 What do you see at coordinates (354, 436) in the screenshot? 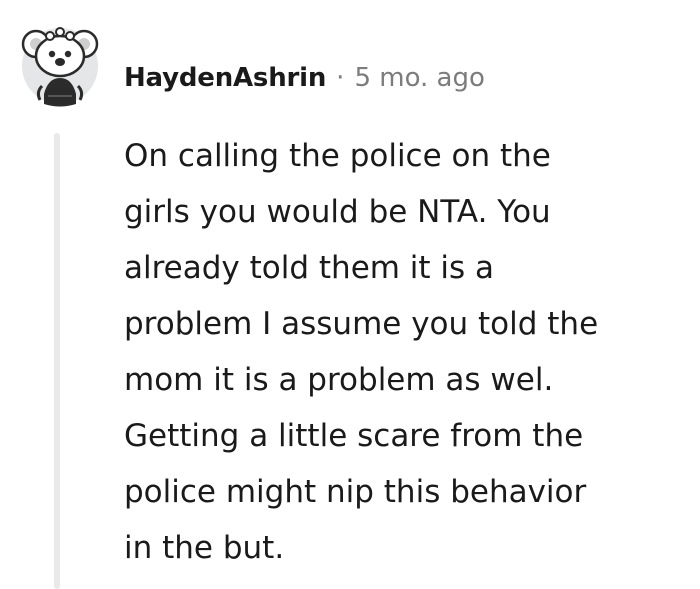
I see `comment-body-line: Getting a little scare from the` at bounding box center [354, 436].